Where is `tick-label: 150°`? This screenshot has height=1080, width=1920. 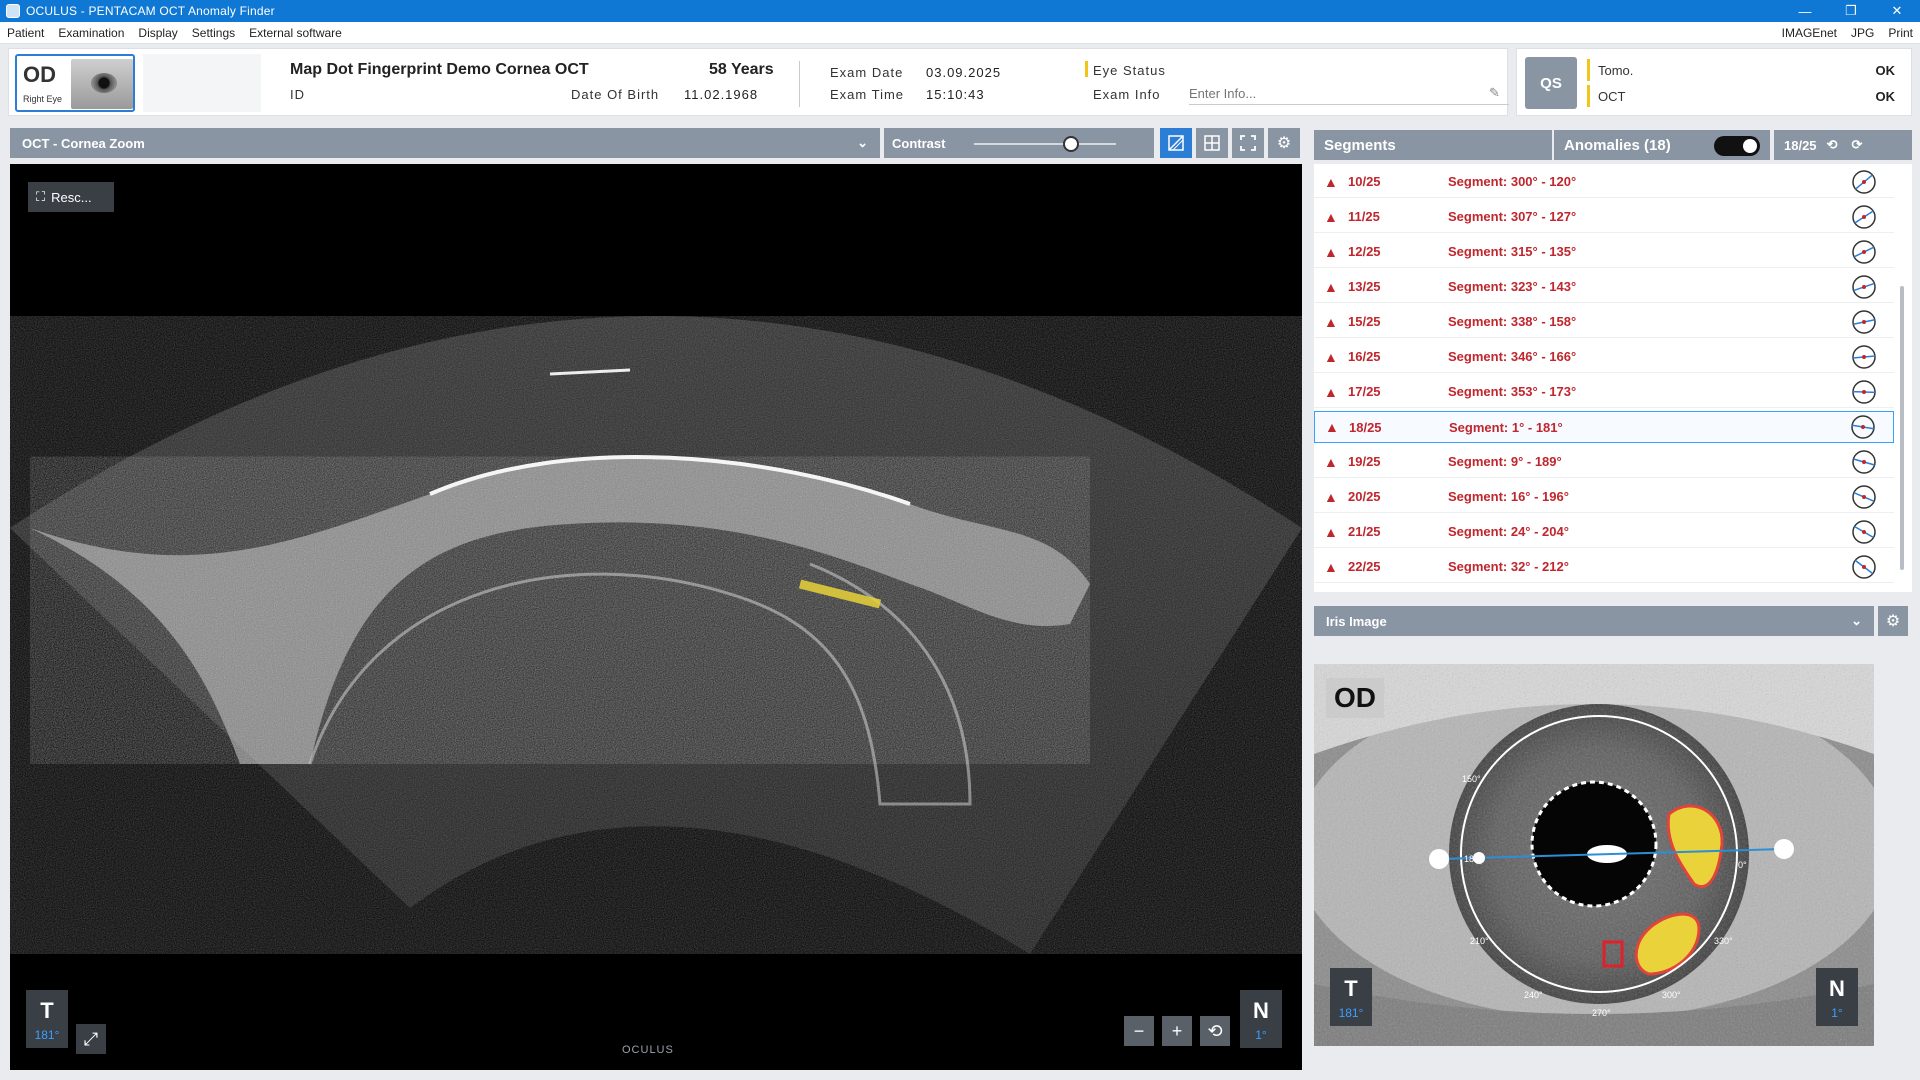 tick-label: 150° is located at coordinates (1471, 779).